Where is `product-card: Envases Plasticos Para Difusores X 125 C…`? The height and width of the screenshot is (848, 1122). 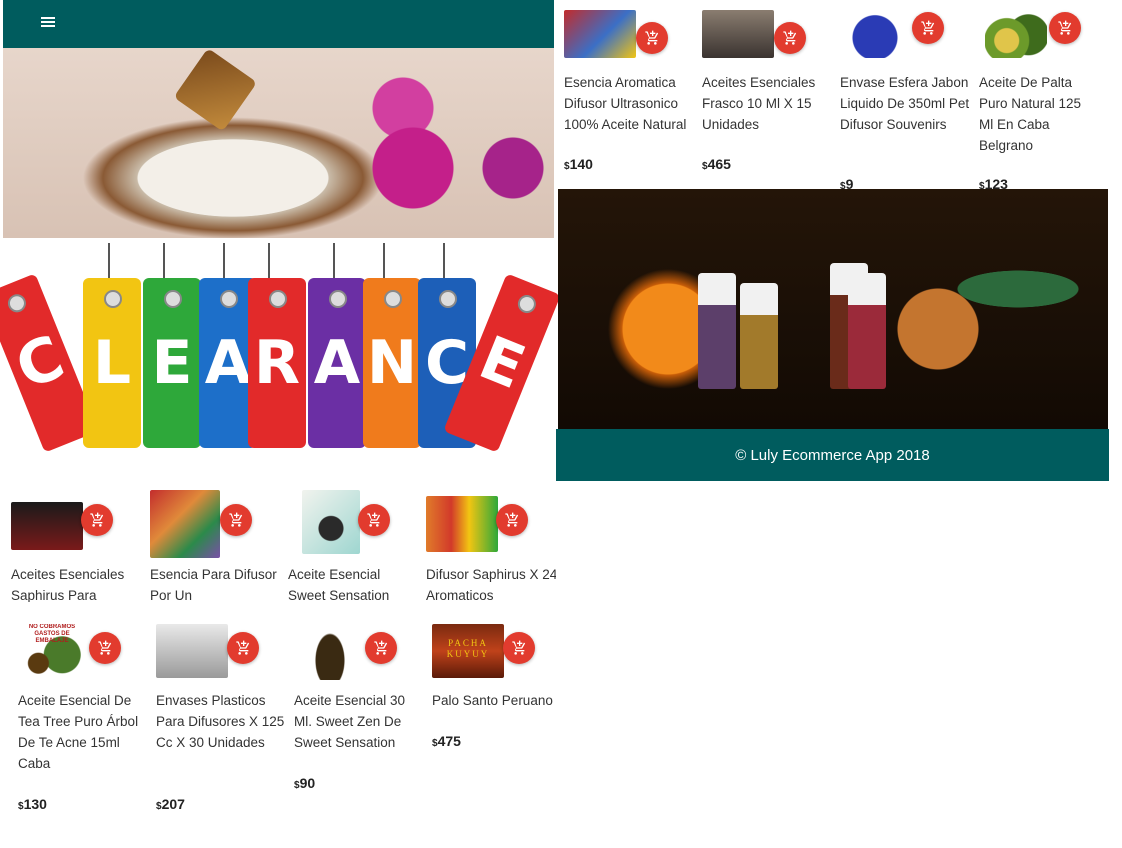 product-card: Envases Plasticos Para Difusores X 125 C… is located at coordinates (221, 719).